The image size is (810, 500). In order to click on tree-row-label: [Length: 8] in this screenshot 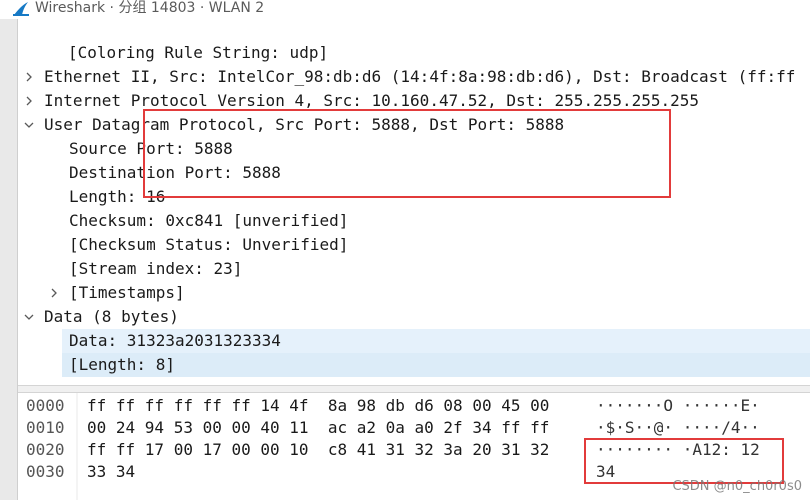, I will do `click(122, 364)`.